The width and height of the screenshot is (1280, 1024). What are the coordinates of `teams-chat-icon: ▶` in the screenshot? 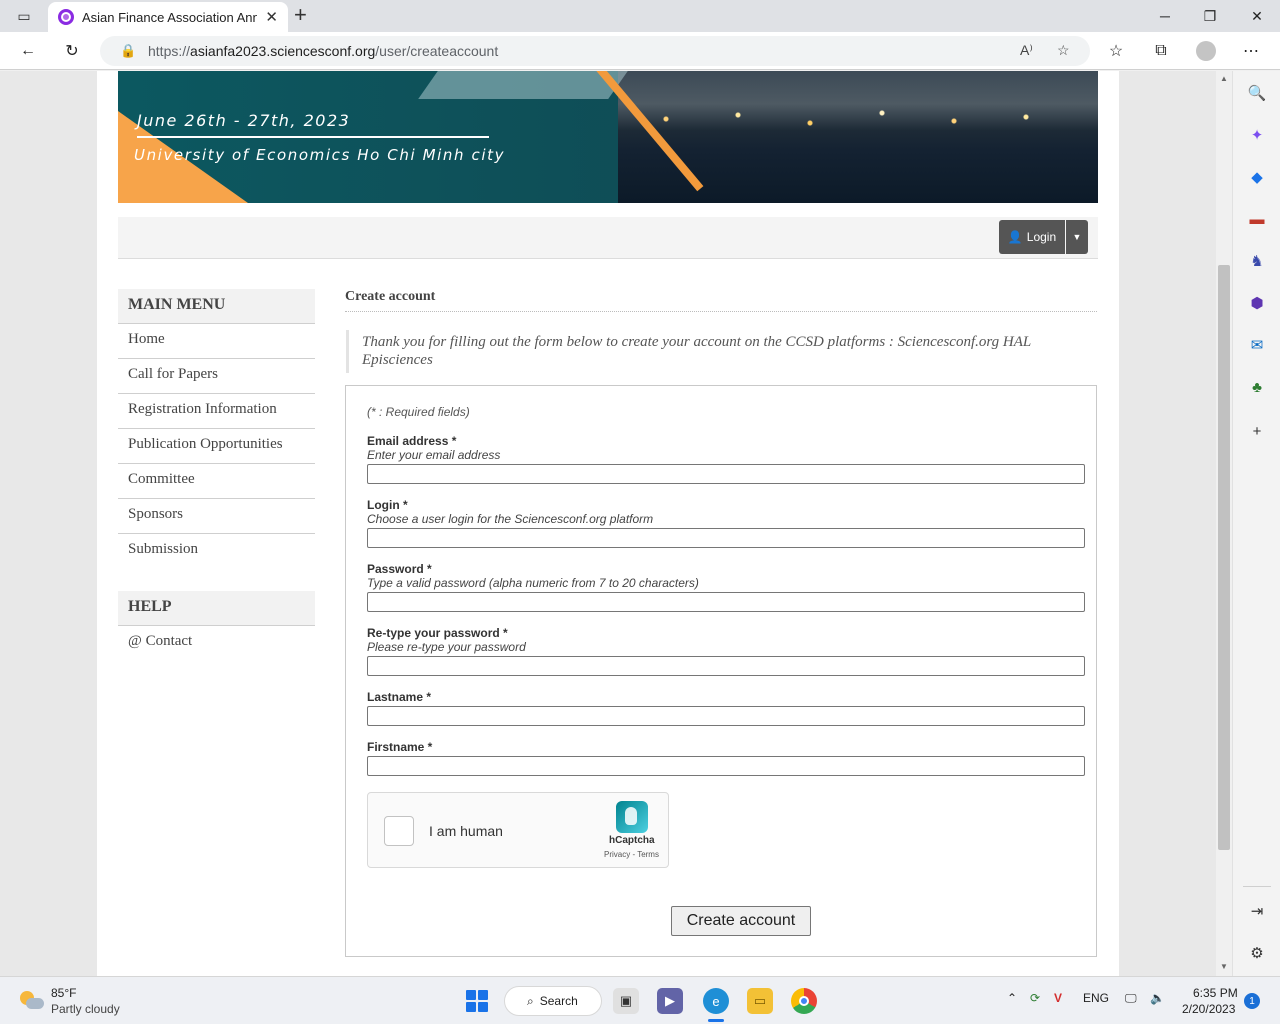 It's located at (670, 1001).